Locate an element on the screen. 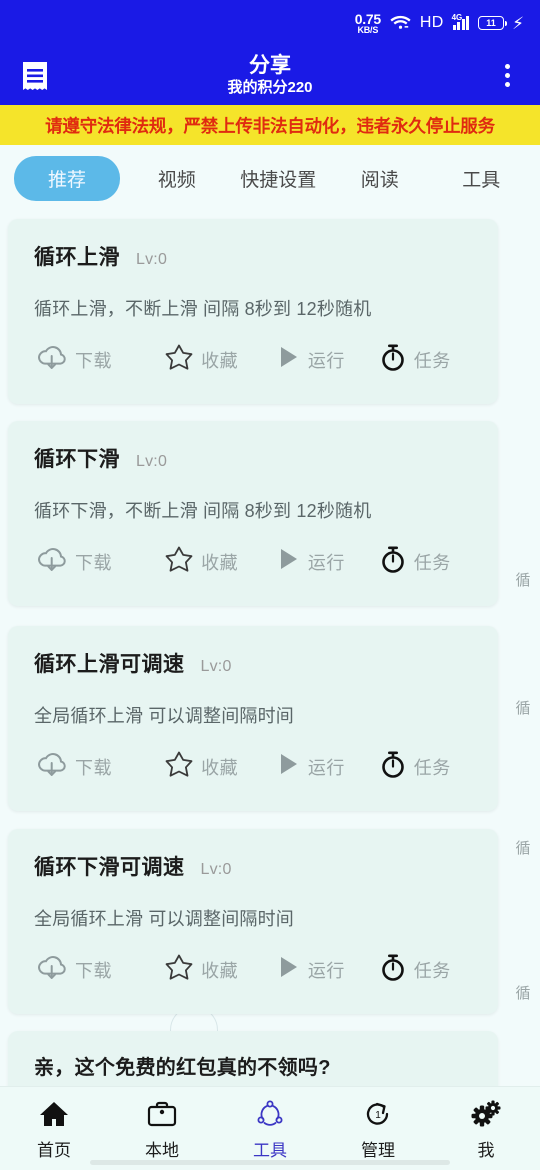 This screenshot has height=1170, width=540. signal-bars-icon: 4G is located at coordinates (460, 21).